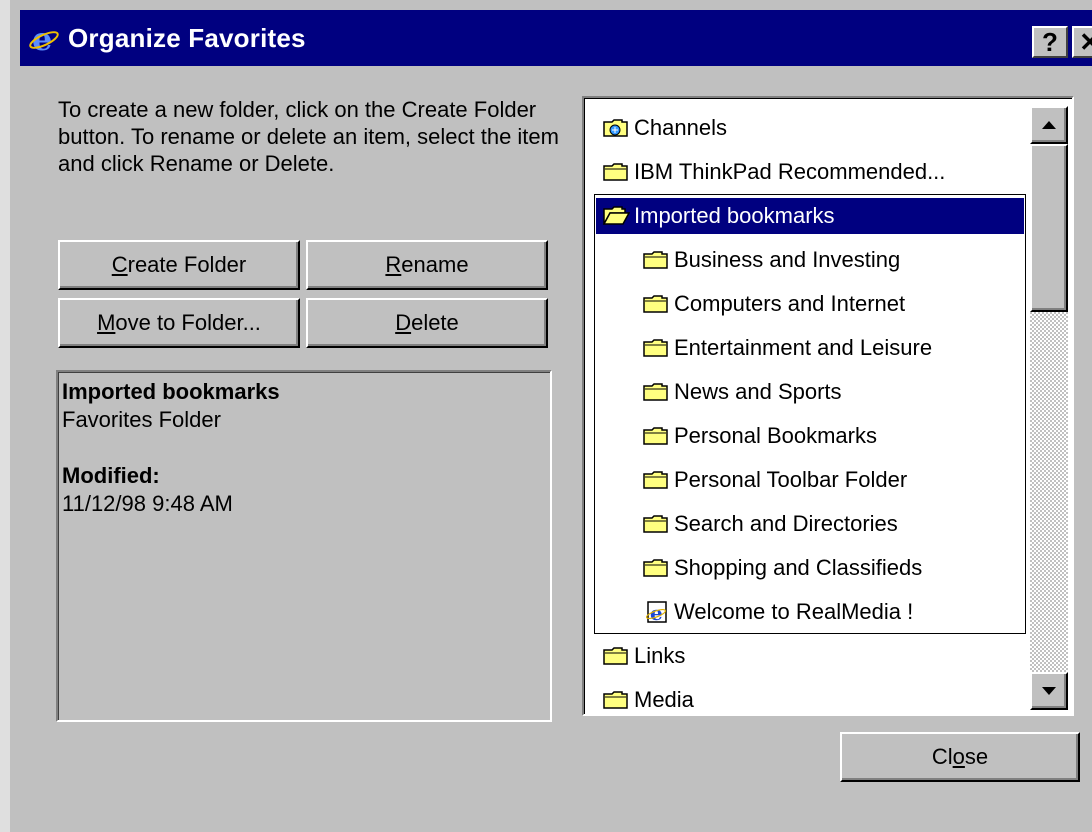  Describe the element at coordinates (680, 127) in the screenshot. I see `tree-item-label: Channels` at that location.